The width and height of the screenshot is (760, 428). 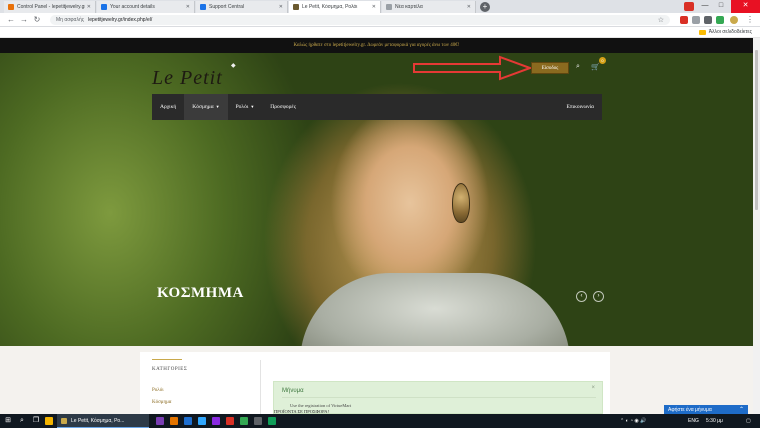 I want to click on tab-control-panel: Control Panel - lepetitjewelry.gr ✕, so click(x=50, y=7).